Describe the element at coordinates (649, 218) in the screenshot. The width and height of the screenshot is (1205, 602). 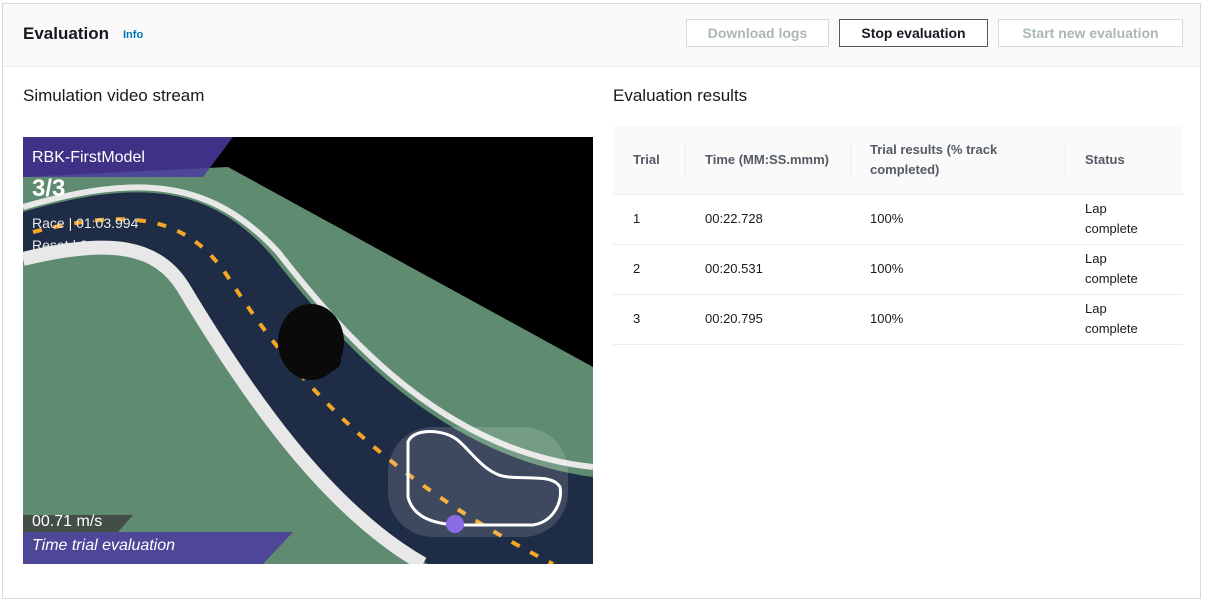
I see `cell-trial: 1` at that location.